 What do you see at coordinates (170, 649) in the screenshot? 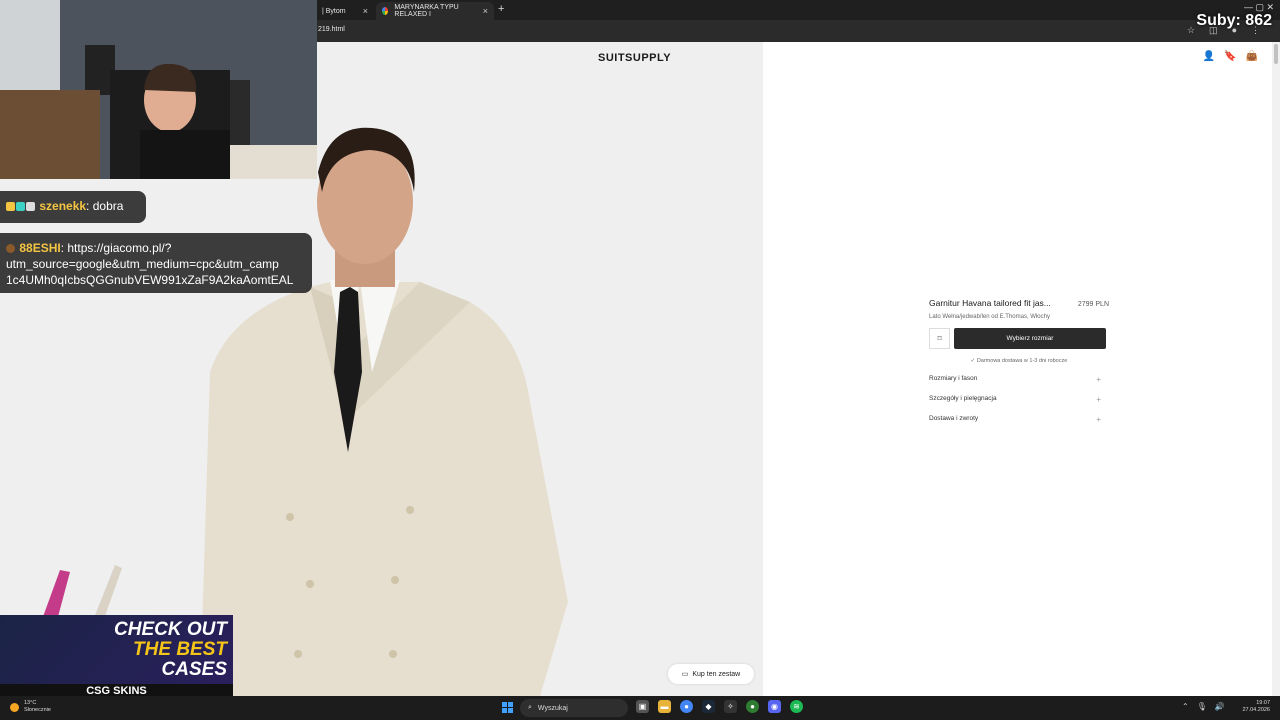
I see `ad-headline: CHECK OUT THE BEST CASES` at bounding box center [170, 649].